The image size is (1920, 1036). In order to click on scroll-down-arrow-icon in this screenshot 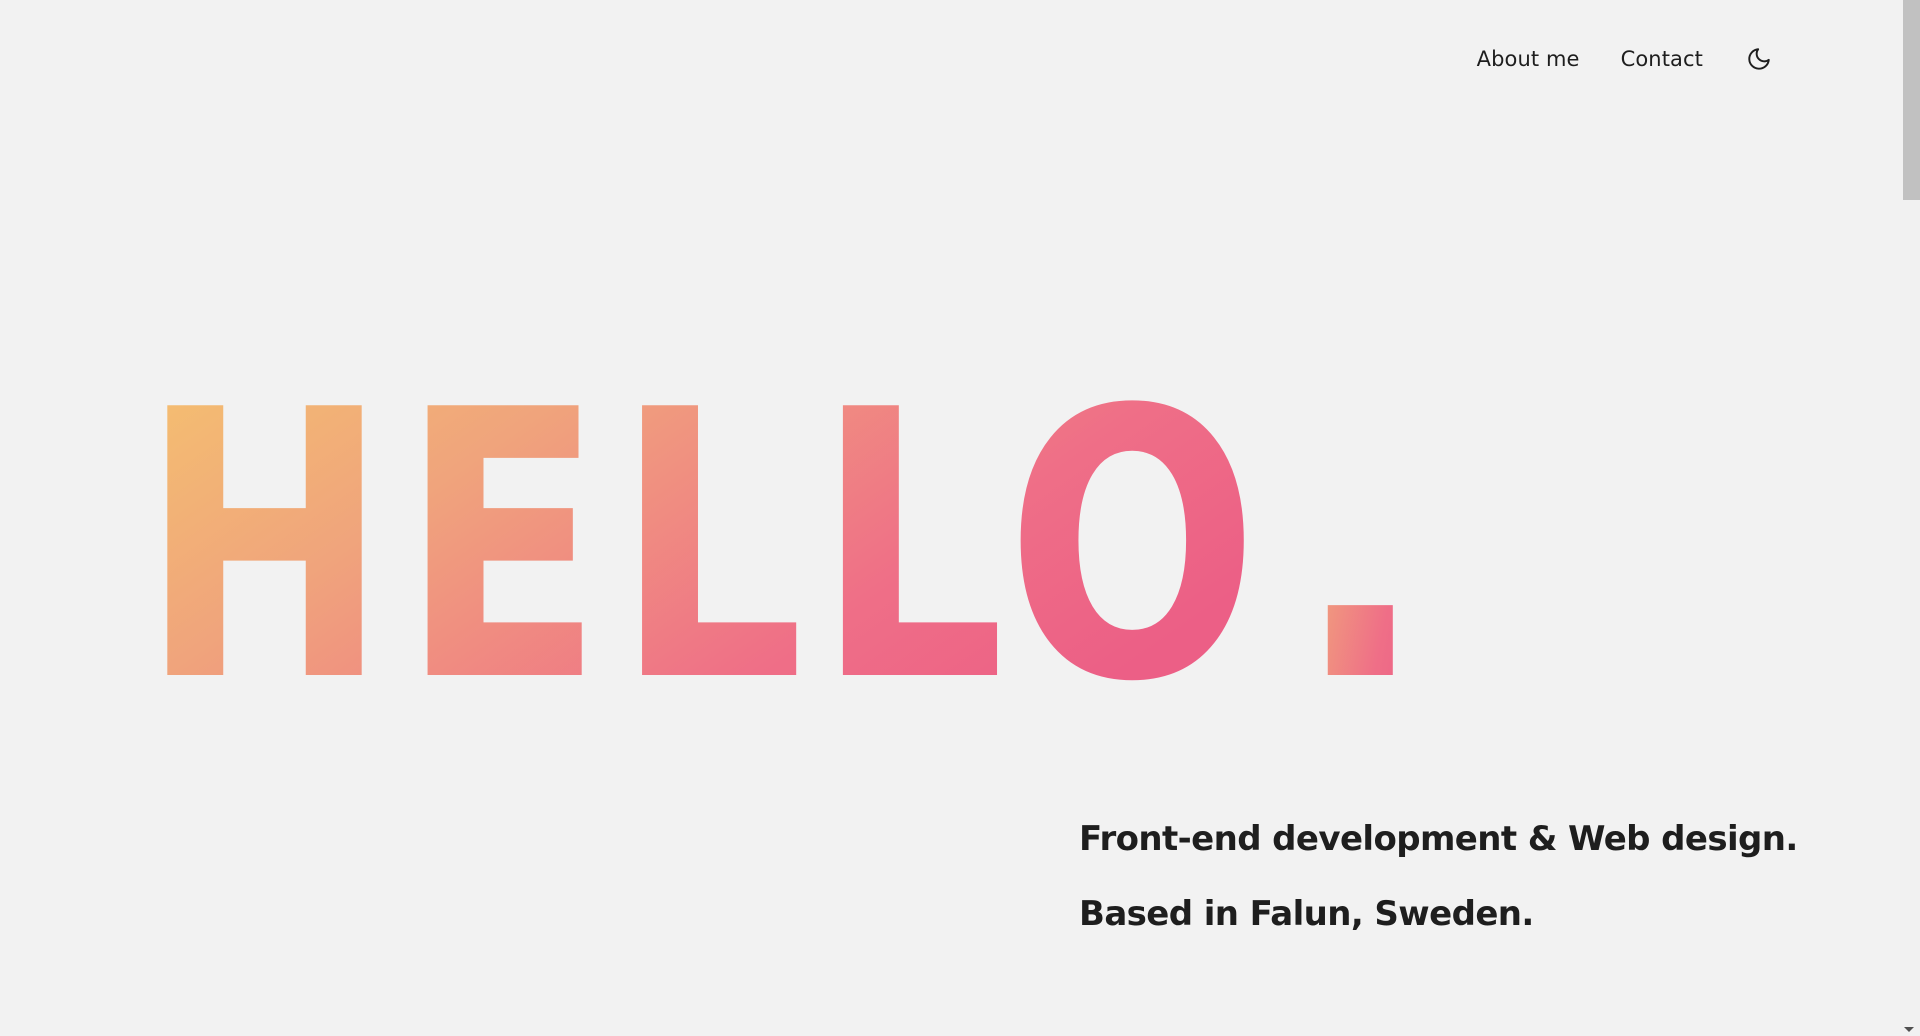, I will do `click(1909, 1029)`.